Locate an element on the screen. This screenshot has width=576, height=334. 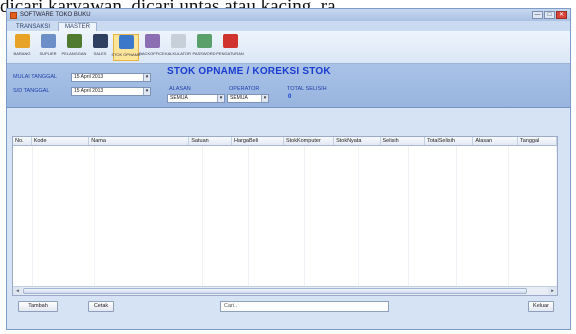
scroll-left-icon: ◂ is located at coordinates (17, 291).